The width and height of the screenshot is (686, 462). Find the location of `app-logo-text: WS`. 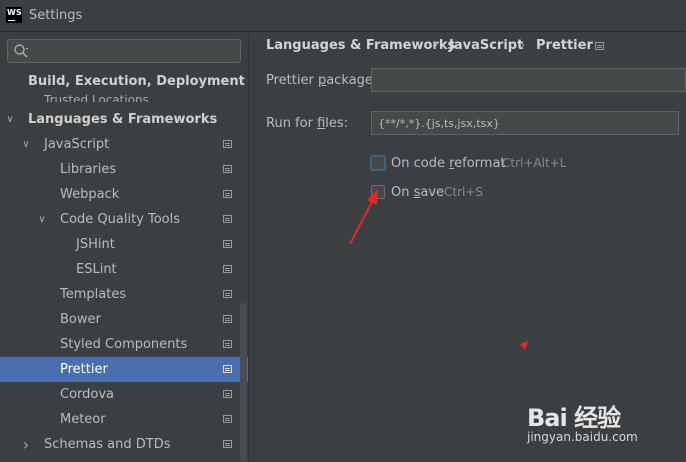

app-logo-text: WS is located at coordinates (14, 12).